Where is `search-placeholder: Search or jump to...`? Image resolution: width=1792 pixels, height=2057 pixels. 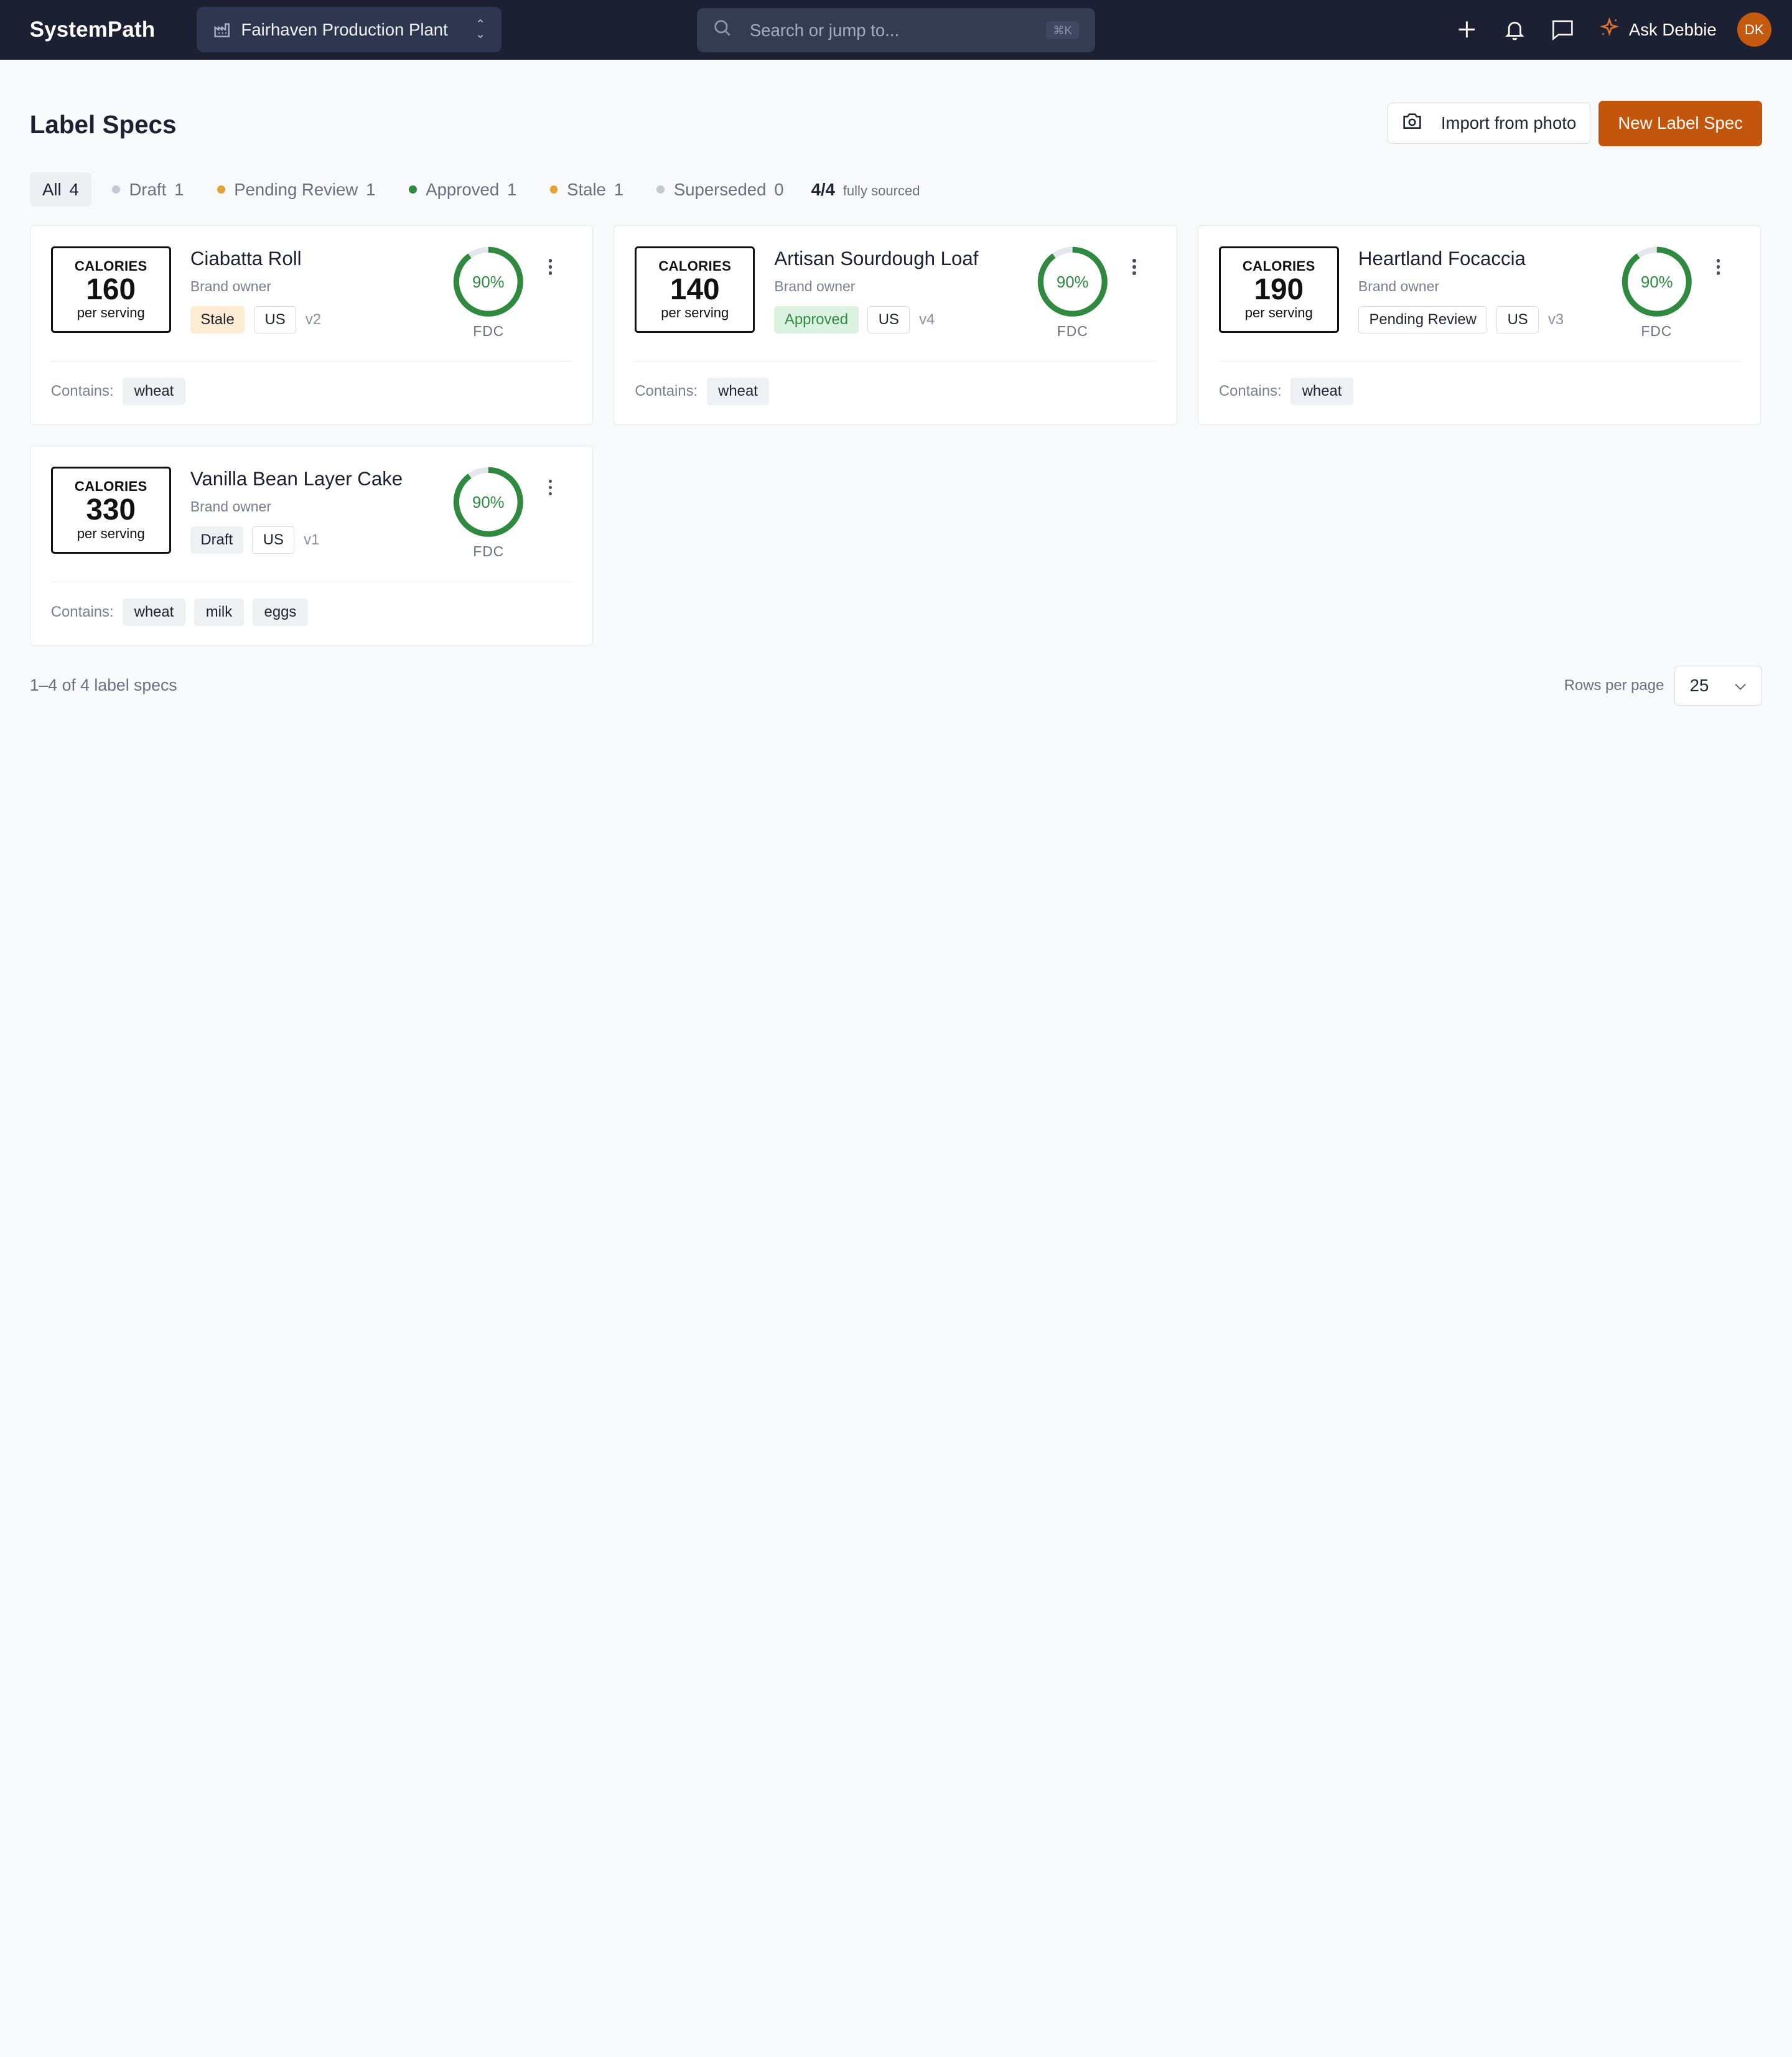 search-placeholder: Search or jump to... is located at coordinates (824, 30).